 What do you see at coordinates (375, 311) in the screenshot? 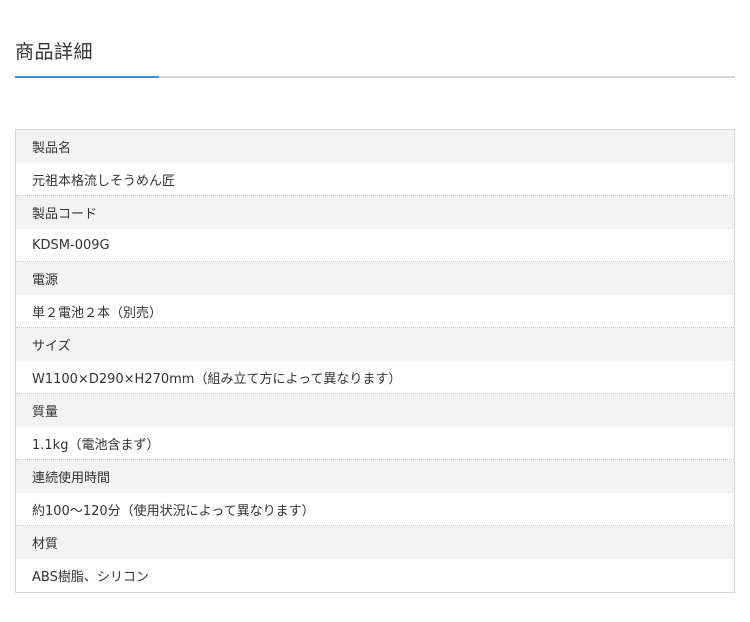
I see `spec-value-power: 単２電池２本（別売）` at bounding box center [375, 311].